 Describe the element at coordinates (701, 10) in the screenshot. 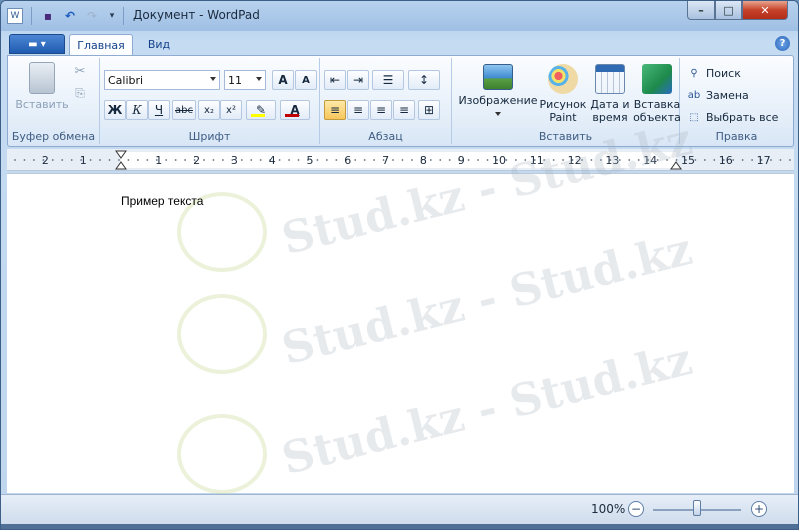

I see `minimize-button: –` at that location.